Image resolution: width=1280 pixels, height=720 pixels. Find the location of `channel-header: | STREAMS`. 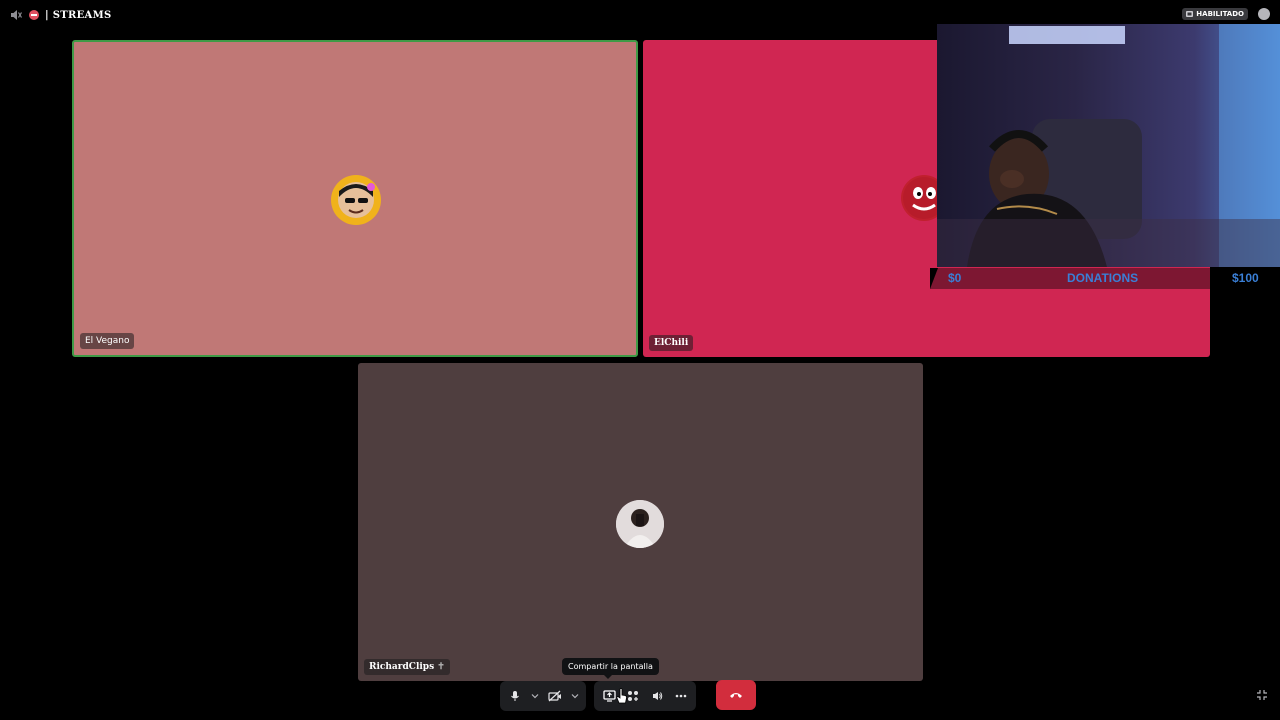

channel-header: | STREAMS is located at coordinates (60, 15).